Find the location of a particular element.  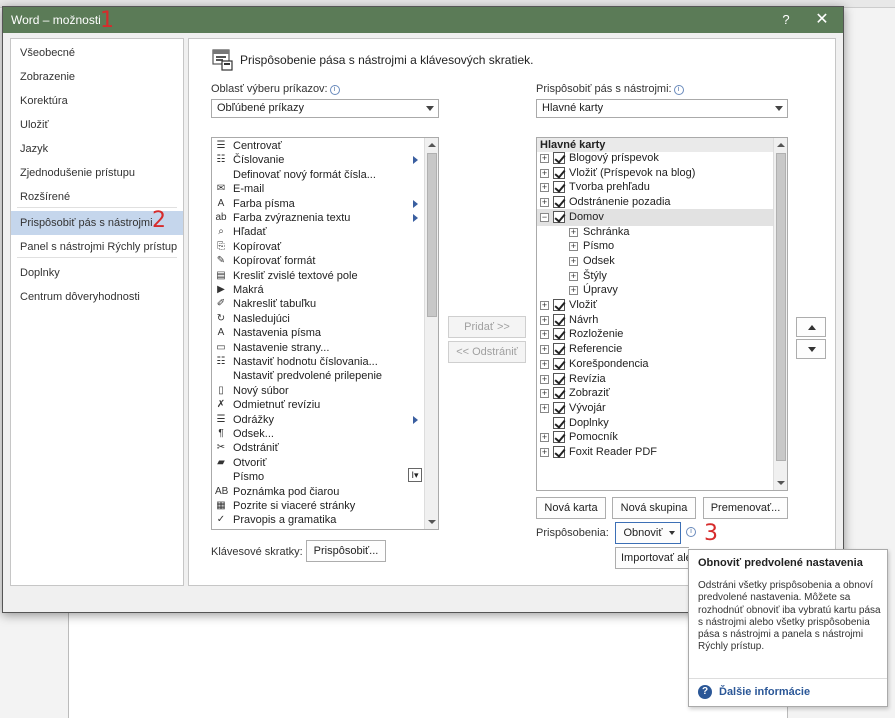

command-item: AB Poznámka pod čiarou is located at coordinates (317, 492).